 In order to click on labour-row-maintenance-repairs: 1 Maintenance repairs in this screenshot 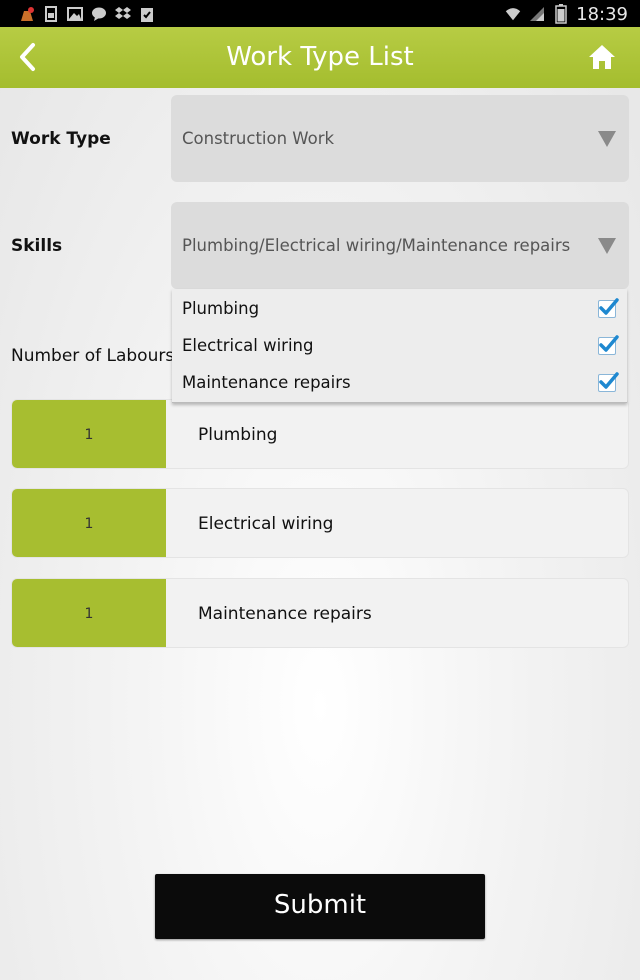, I will do `click(320, 613)`.